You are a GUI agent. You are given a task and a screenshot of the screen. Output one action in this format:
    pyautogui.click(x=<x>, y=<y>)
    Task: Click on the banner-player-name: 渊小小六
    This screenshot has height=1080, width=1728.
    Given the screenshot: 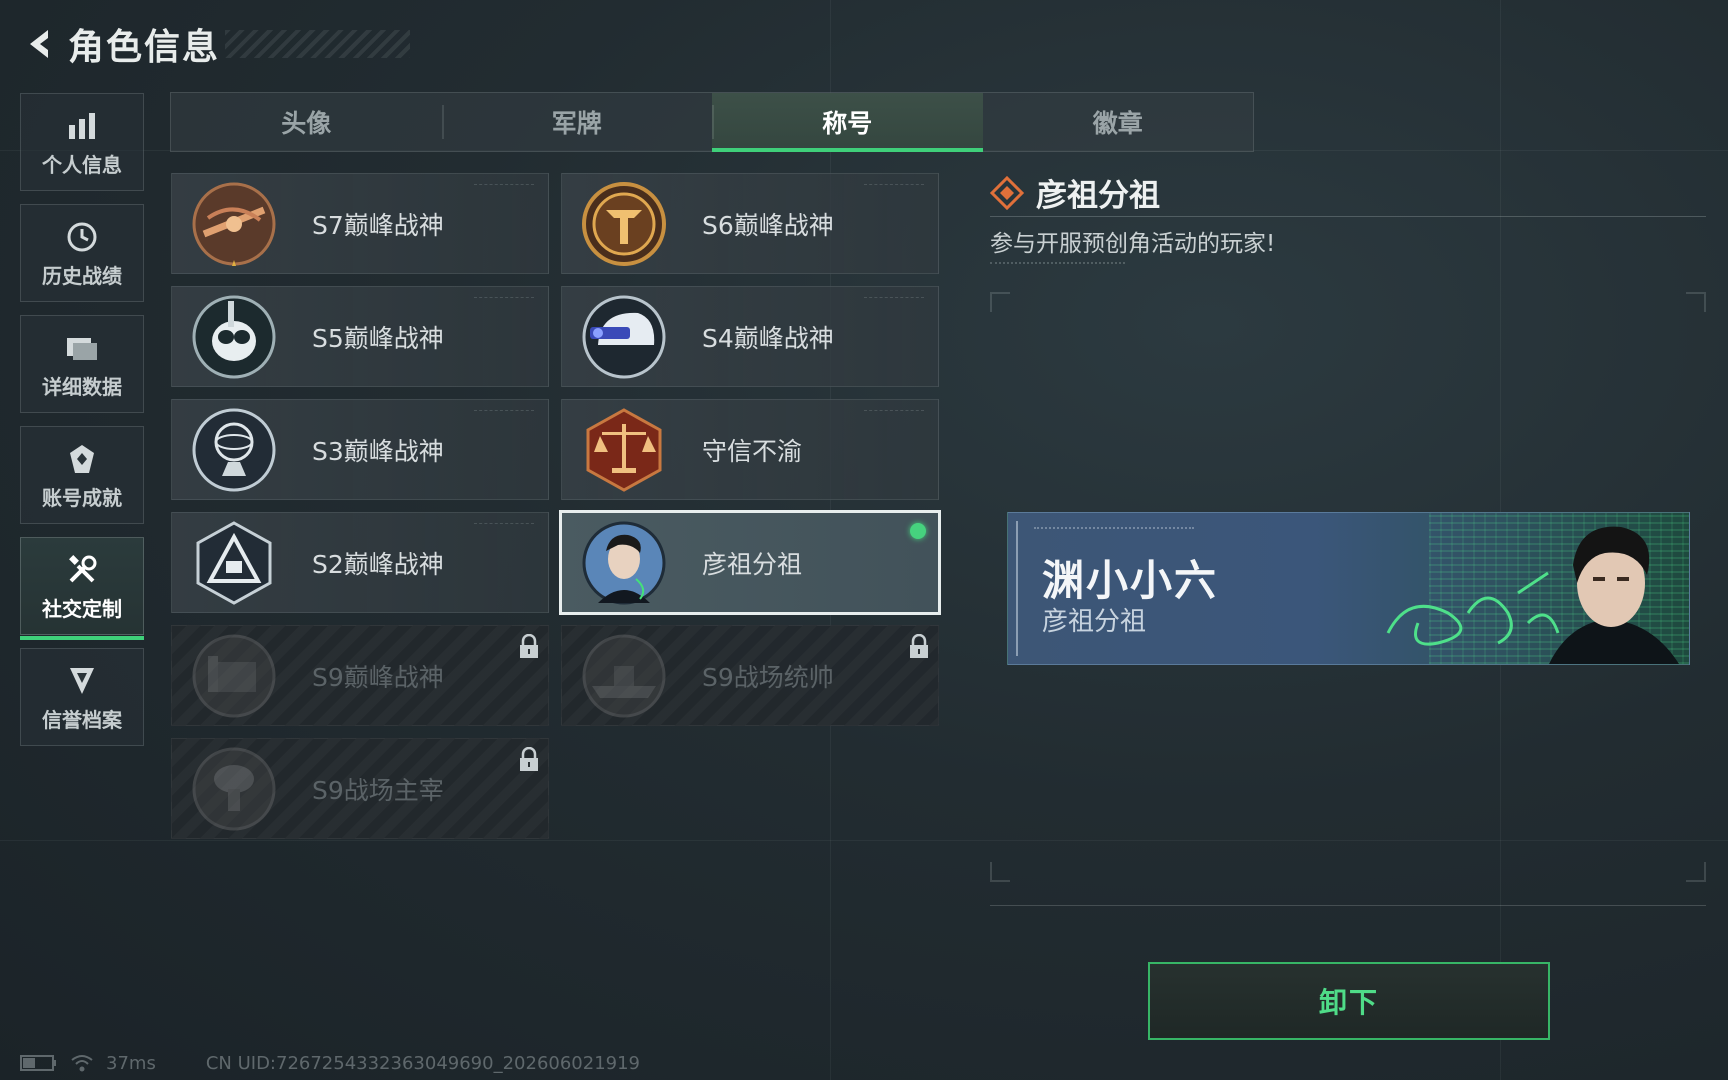 What is the action you would take?
    pyautogui.click(x=1130, y=580)
    